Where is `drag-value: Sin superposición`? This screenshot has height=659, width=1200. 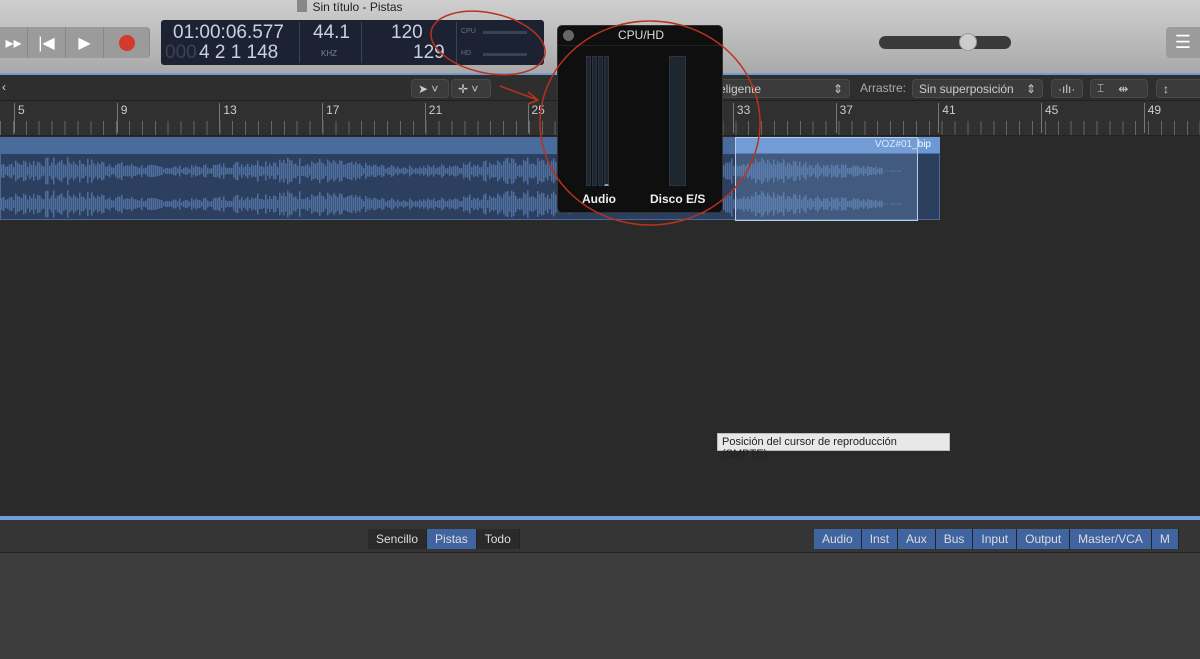
drag-value: Sin superposición is located at coordinates (966, 88).